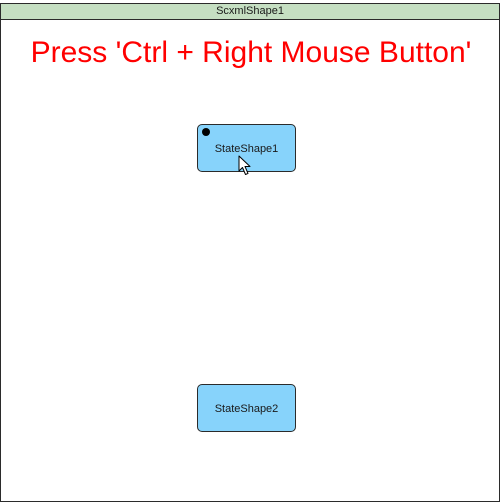  I want to click on instruction-text: Press 'Ctrl + Right Mouse Button', so click(251, 52).